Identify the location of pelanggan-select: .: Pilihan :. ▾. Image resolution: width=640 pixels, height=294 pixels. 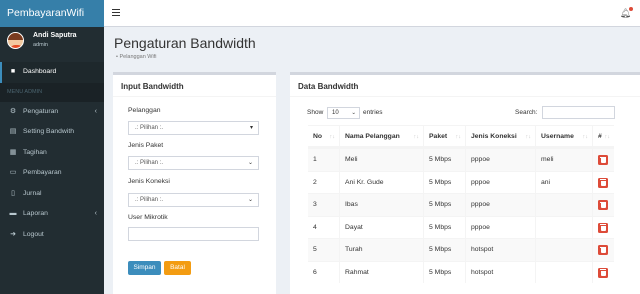
(193, 128).